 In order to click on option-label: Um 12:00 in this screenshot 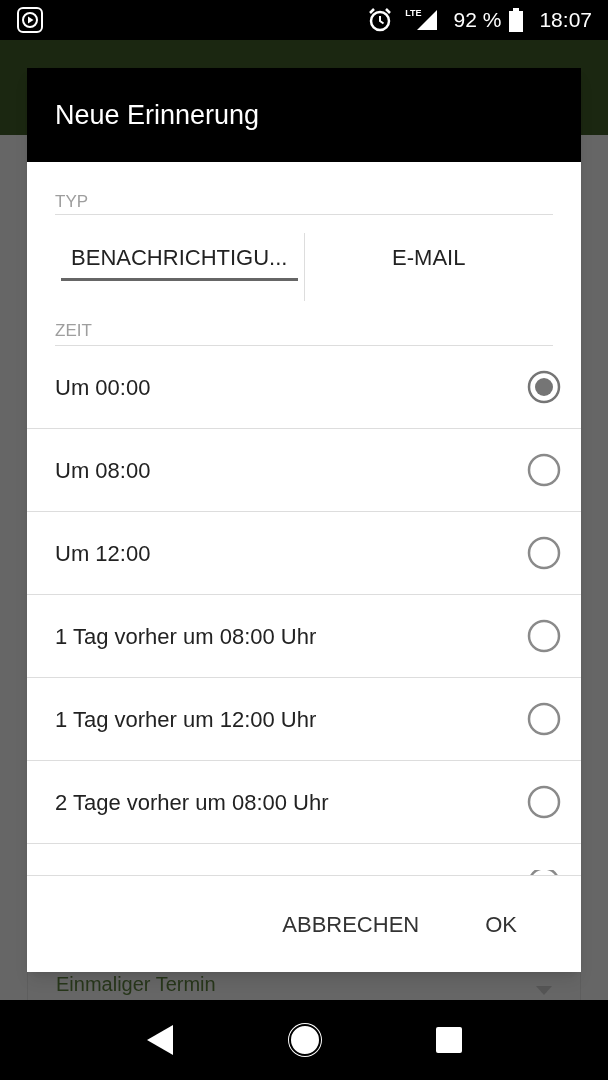, I will do `click(103, 553)`.